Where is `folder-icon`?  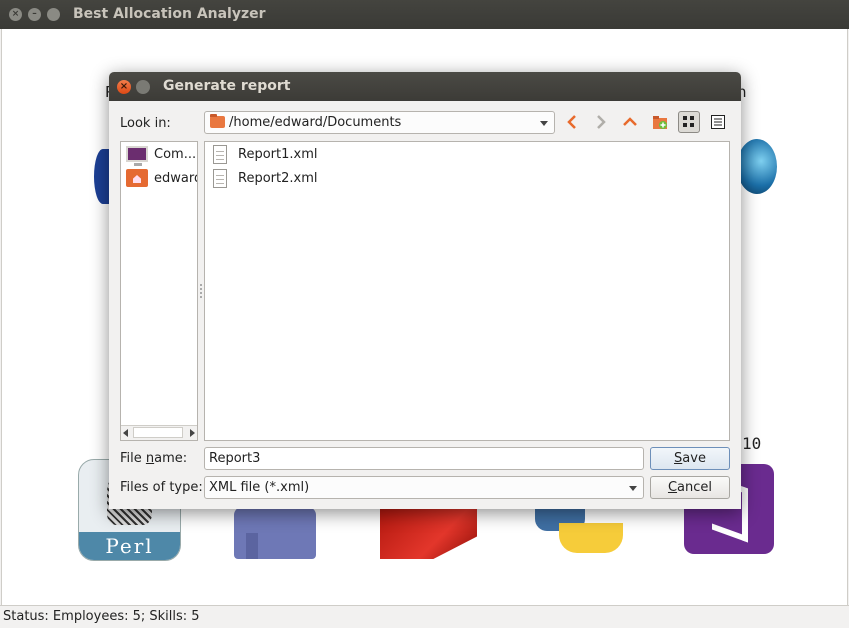 folder-icon is located at coordinates (217, 121).